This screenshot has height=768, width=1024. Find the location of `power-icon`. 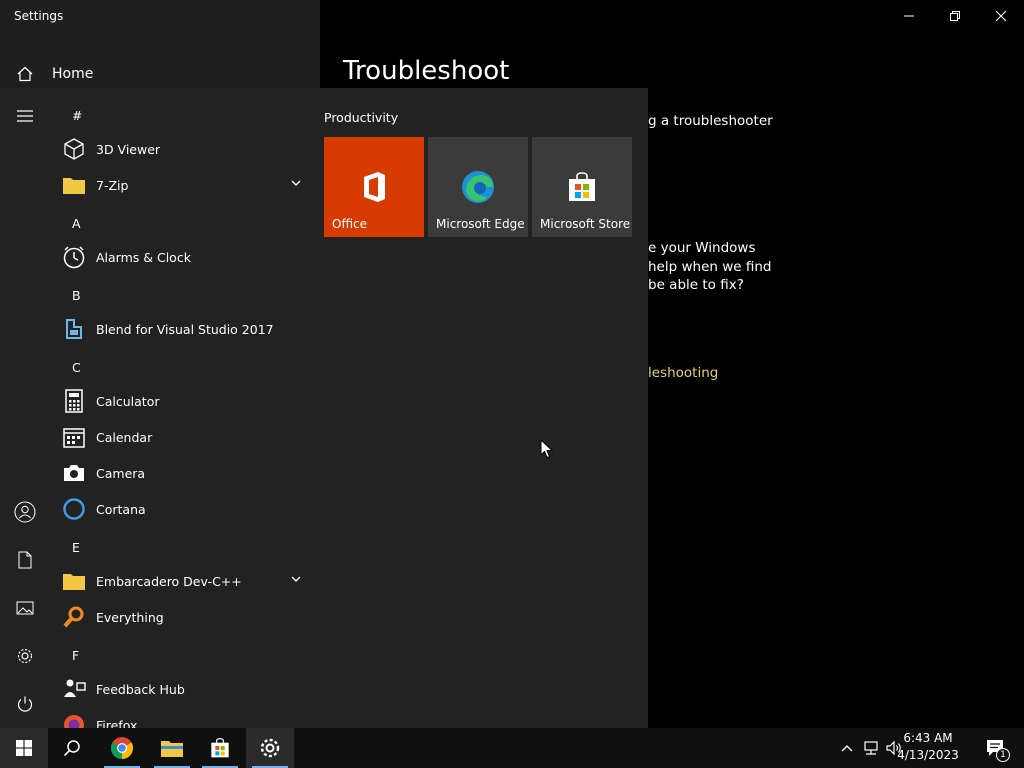

power-icon is located at coordinates (25, 704).